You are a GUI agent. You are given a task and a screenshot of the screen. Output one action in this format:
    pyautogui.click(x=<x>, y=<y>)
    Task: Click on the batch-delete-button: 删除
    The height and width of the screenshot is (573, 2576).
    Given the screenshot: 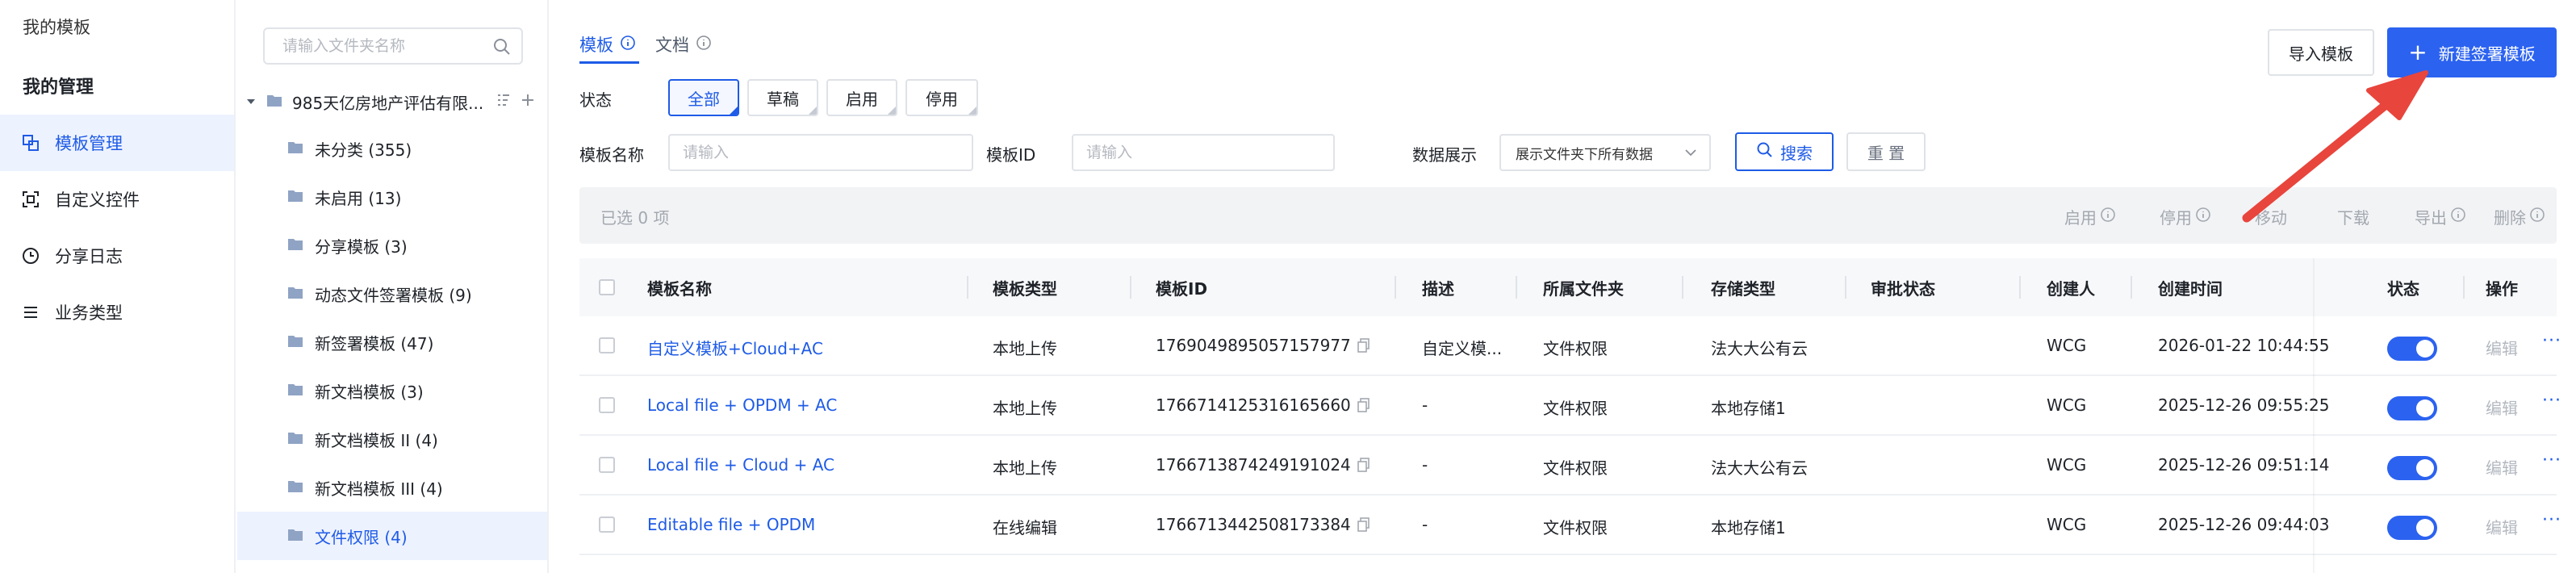 What is the action you would take?
    pyautogui.click(x=2519, y=216)
    